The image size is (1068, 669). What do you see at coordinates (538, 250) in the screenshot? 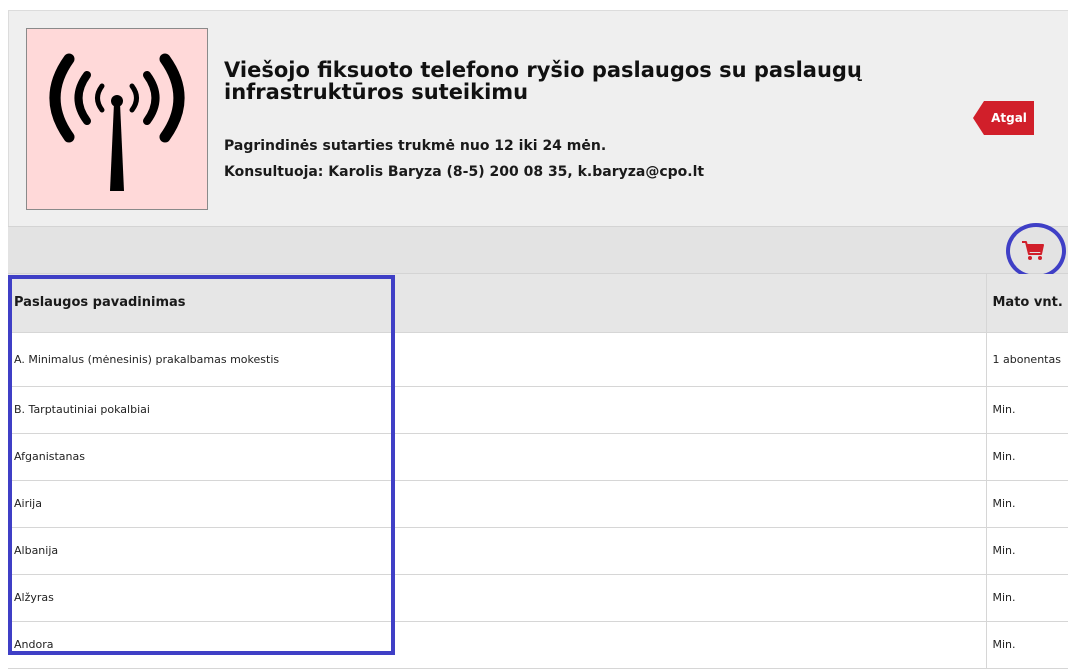
I see `table-toolbar` at bounding box center [538, 250].